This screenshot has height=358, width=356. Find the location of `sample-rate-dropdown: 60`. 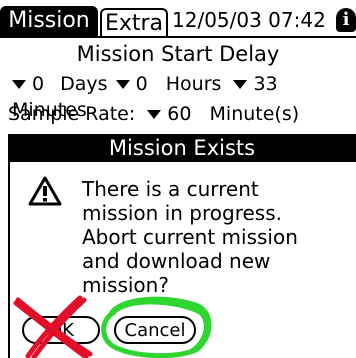

sample-rate-dropdown: 60 is located at coordinates (169, 114).